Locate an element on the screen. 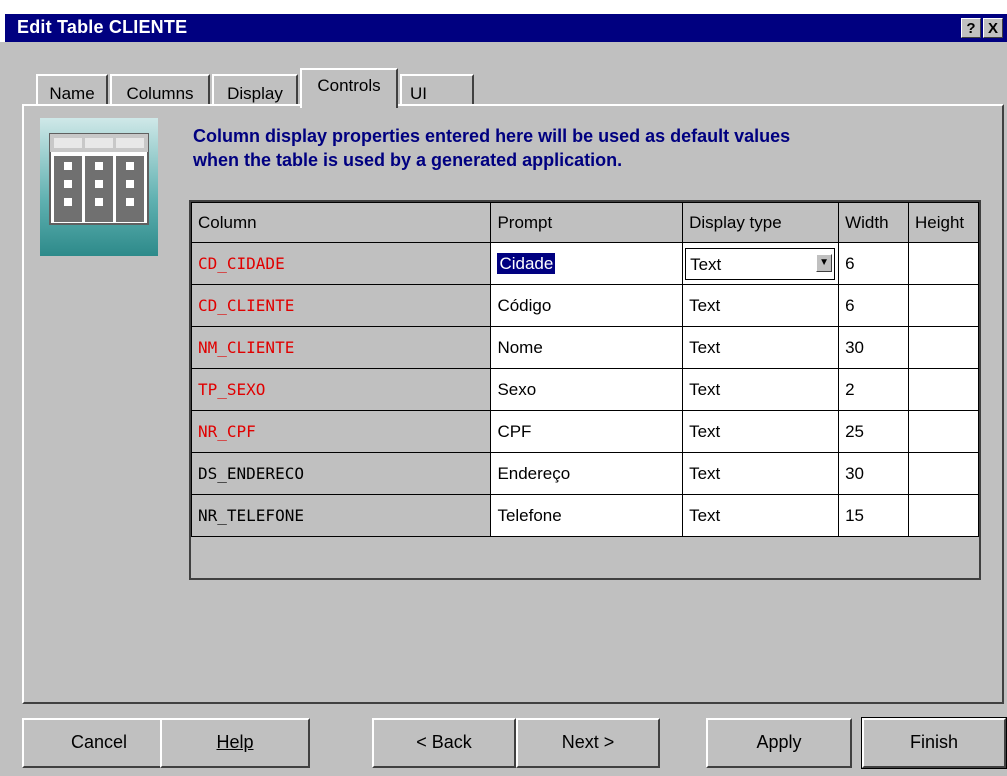 This screenshot has height=776, width=1007. help-question-button: ? is located at coordinates (971, 28).